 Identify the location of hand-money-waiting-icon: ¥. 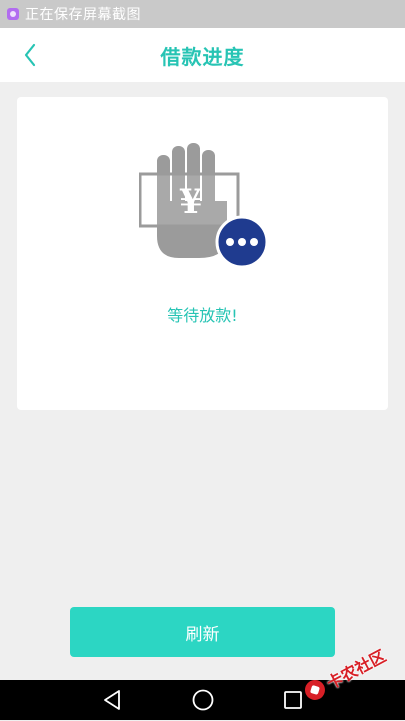
(204, 204).